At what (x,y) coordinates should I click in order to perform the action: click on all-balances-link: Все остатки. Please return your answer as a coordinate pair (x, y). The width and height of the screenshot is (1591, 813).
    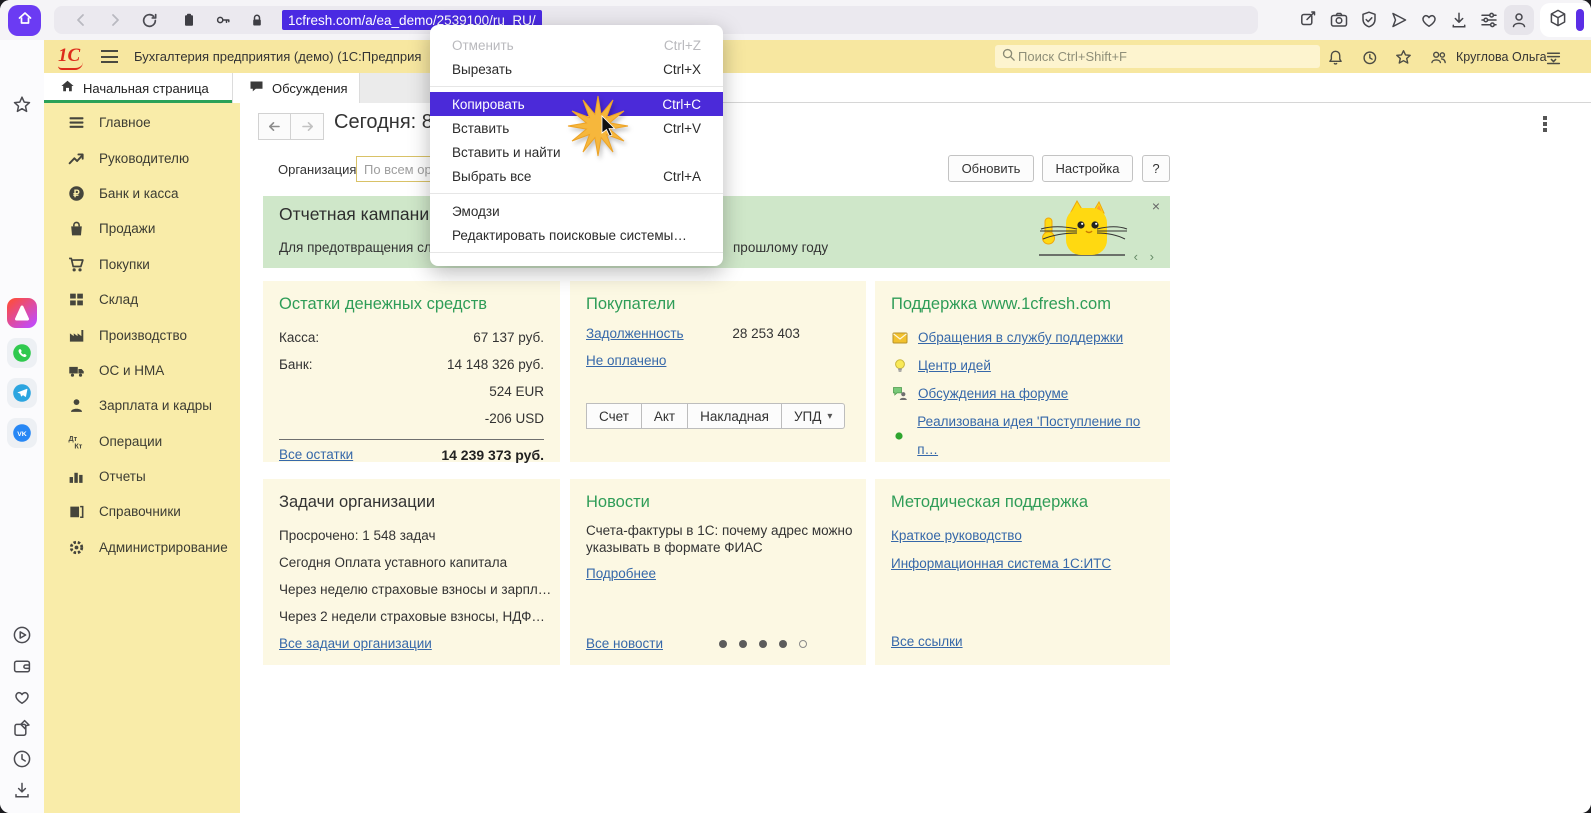
    Looking at the image, I should click on (316, 454).